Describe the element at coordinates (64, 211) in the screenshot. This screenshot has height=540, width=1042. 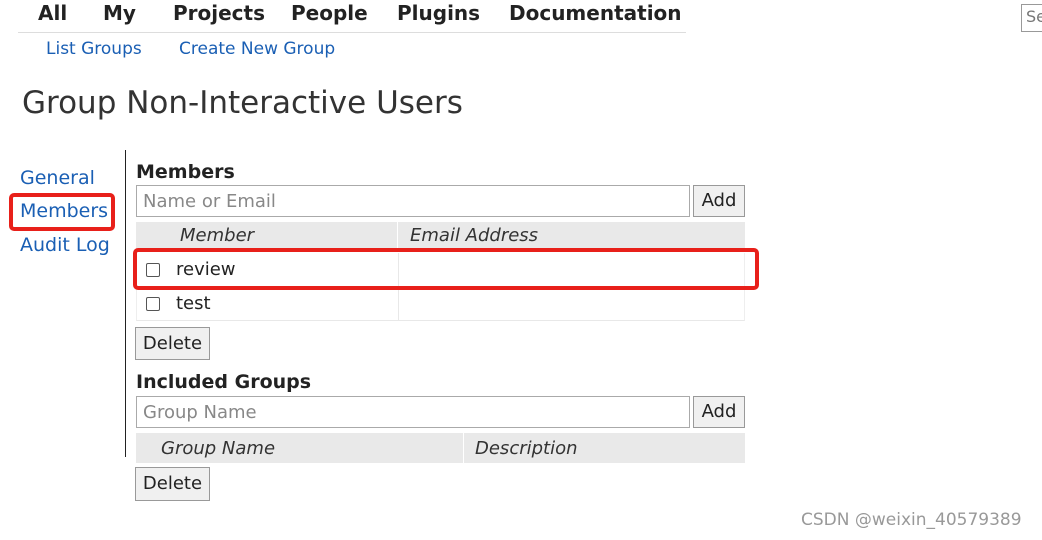
I see `side-nav-members: Members` at that location.